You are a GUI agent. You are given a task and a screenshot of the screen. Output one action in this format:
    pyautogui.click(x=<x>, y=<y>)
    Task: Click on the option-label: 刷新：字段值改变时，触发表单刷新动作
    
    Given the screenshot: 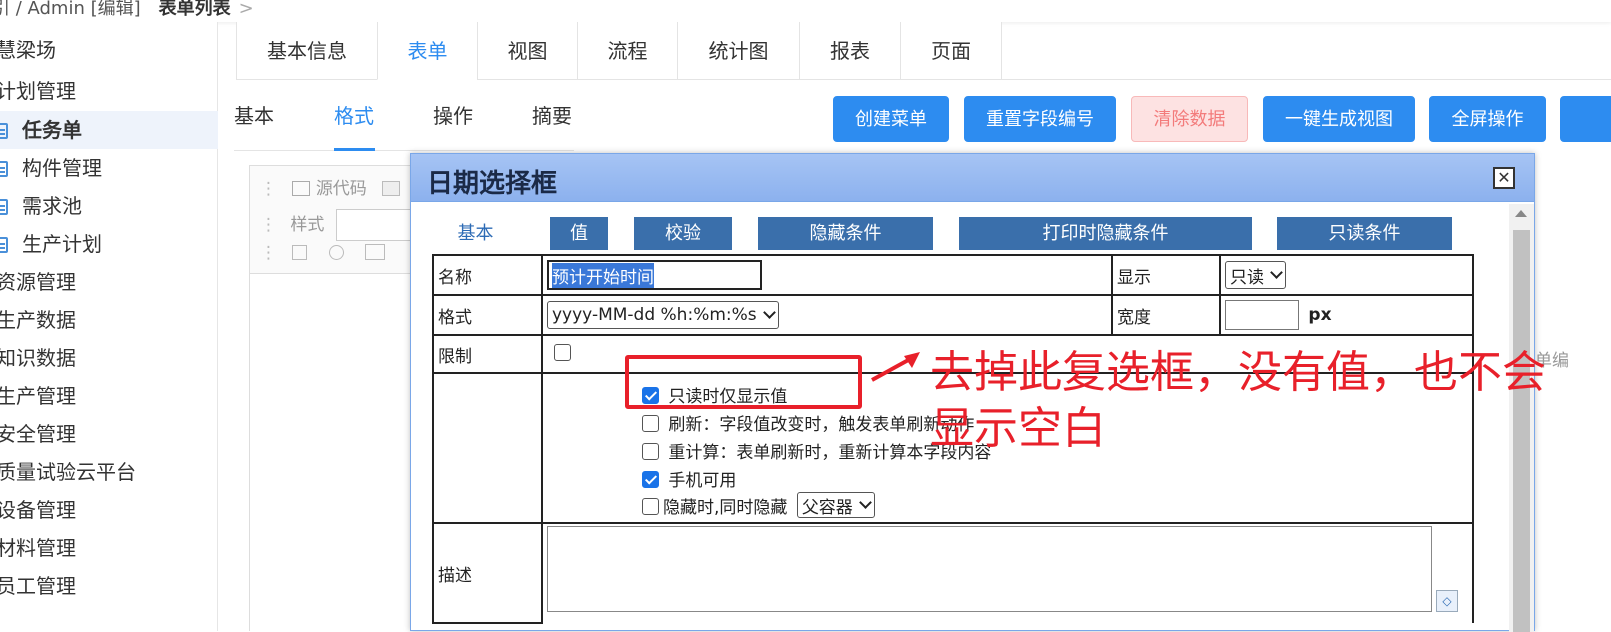 What is the action you would take?
    pyautogui.click(x=821, y=425)
    